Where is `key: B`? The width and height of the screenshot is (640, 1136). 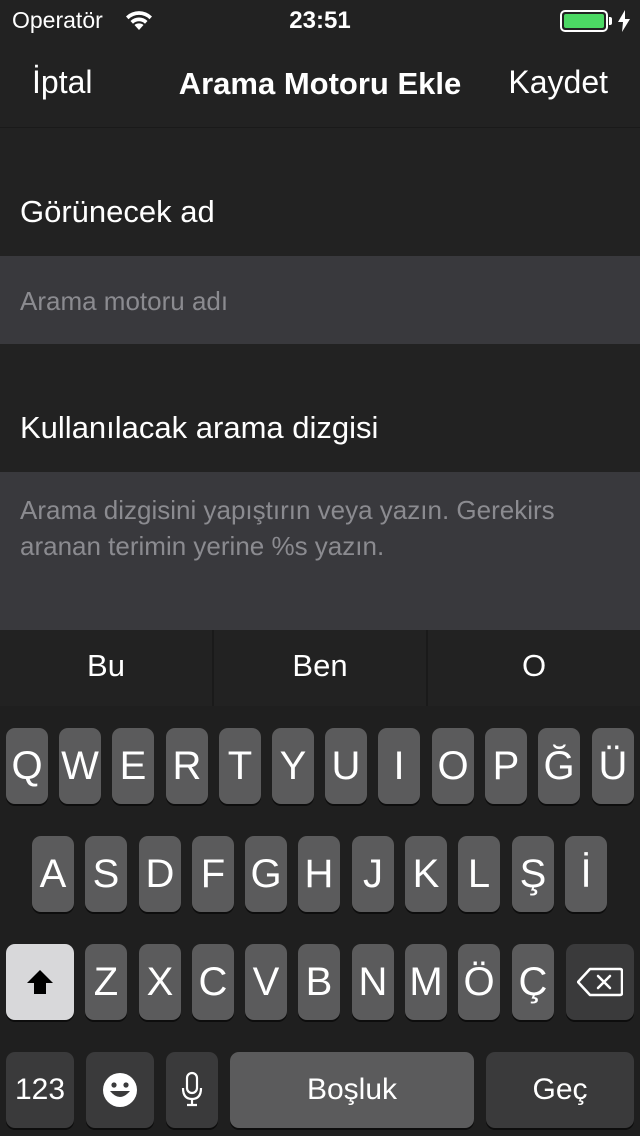 key: B is located at coordinates (319, 982).